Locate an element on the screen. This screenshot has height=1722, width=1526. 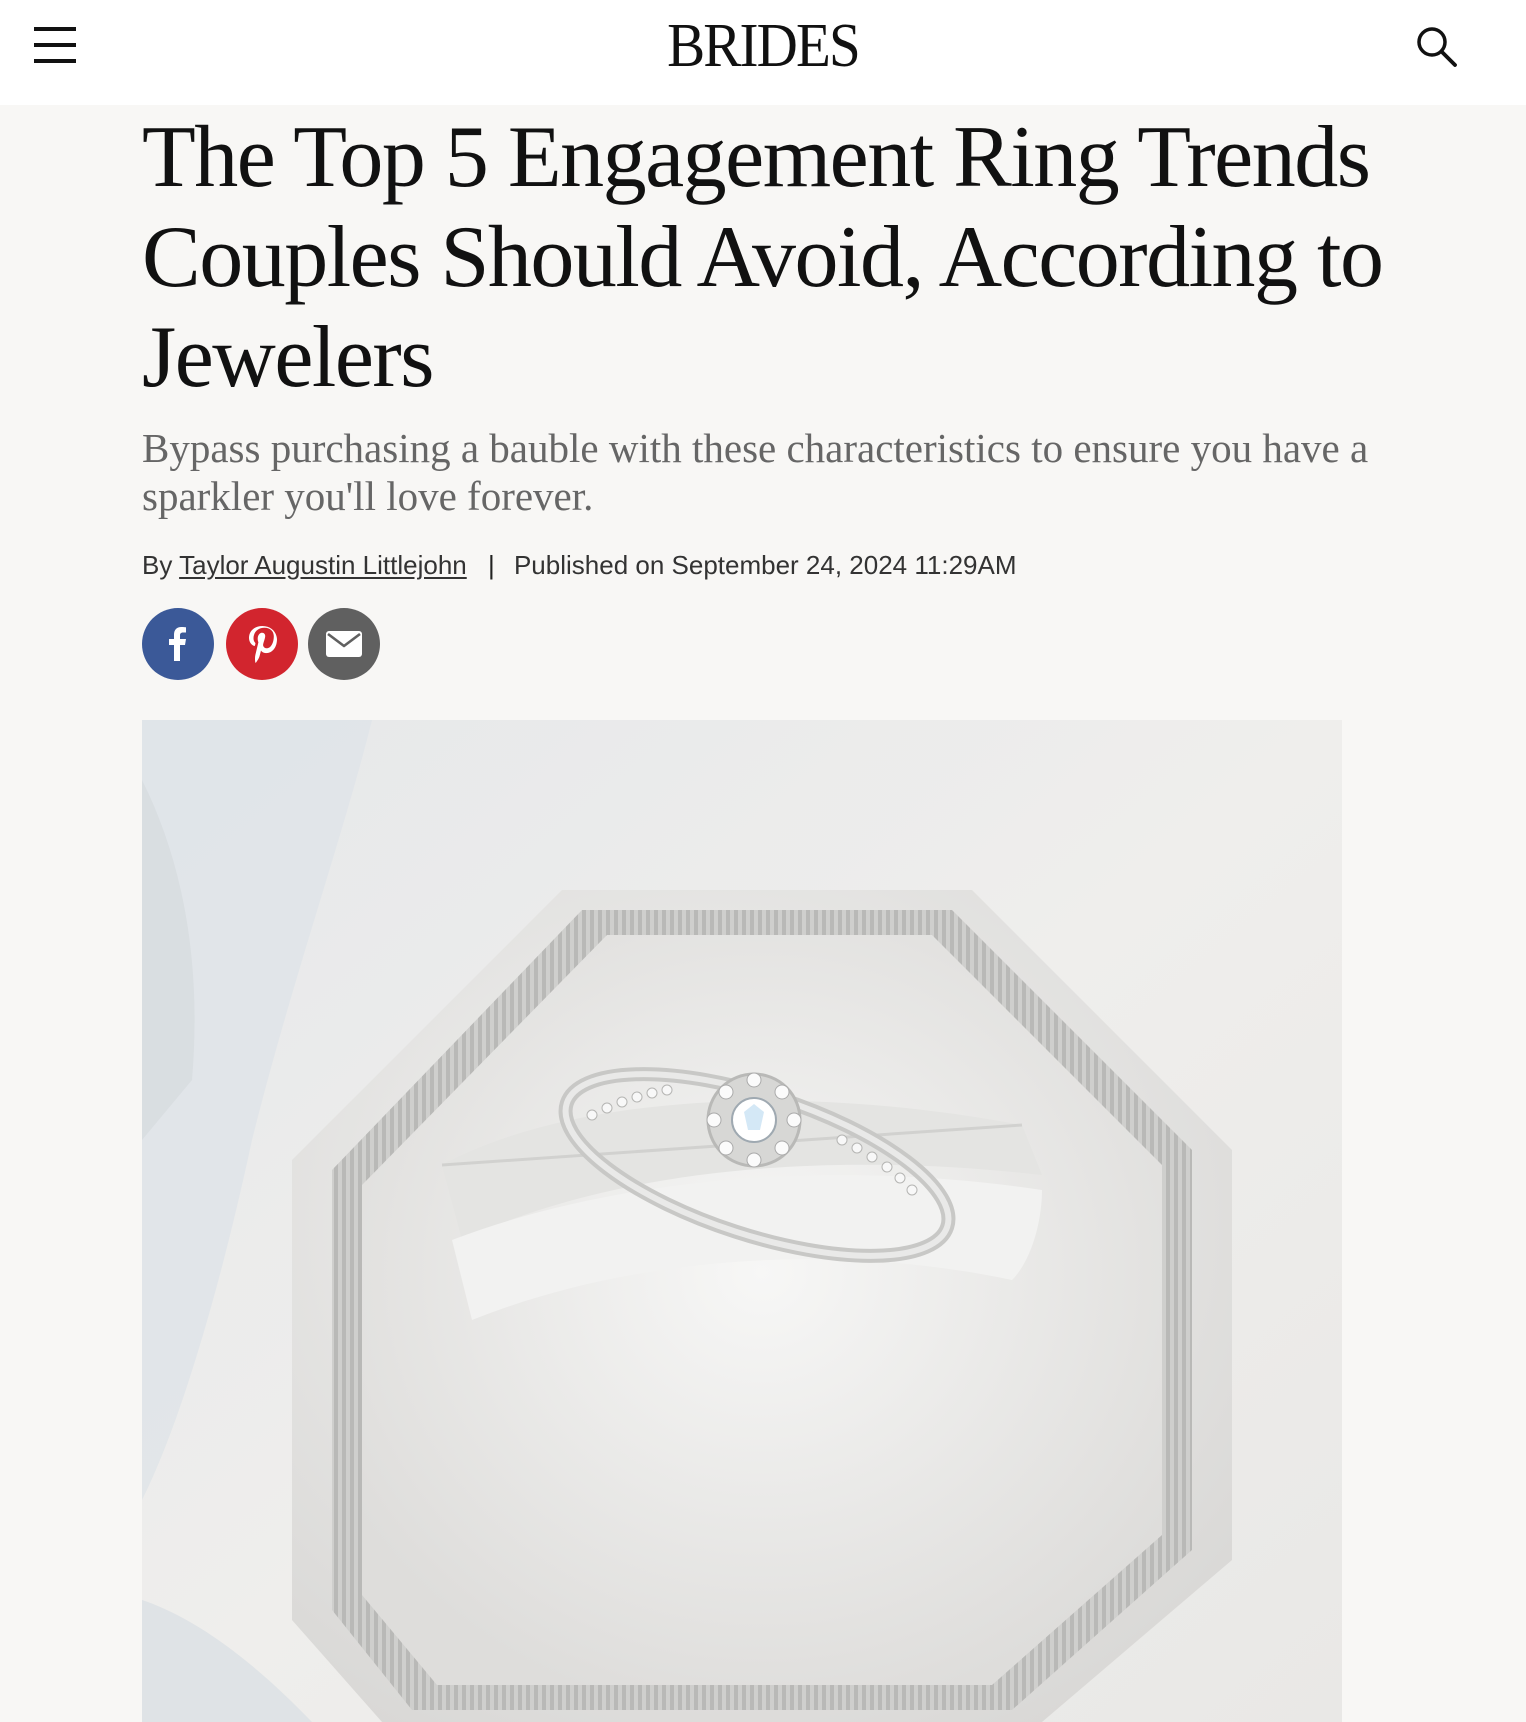
pinterest-share-button is located at coordinates (262, 644).